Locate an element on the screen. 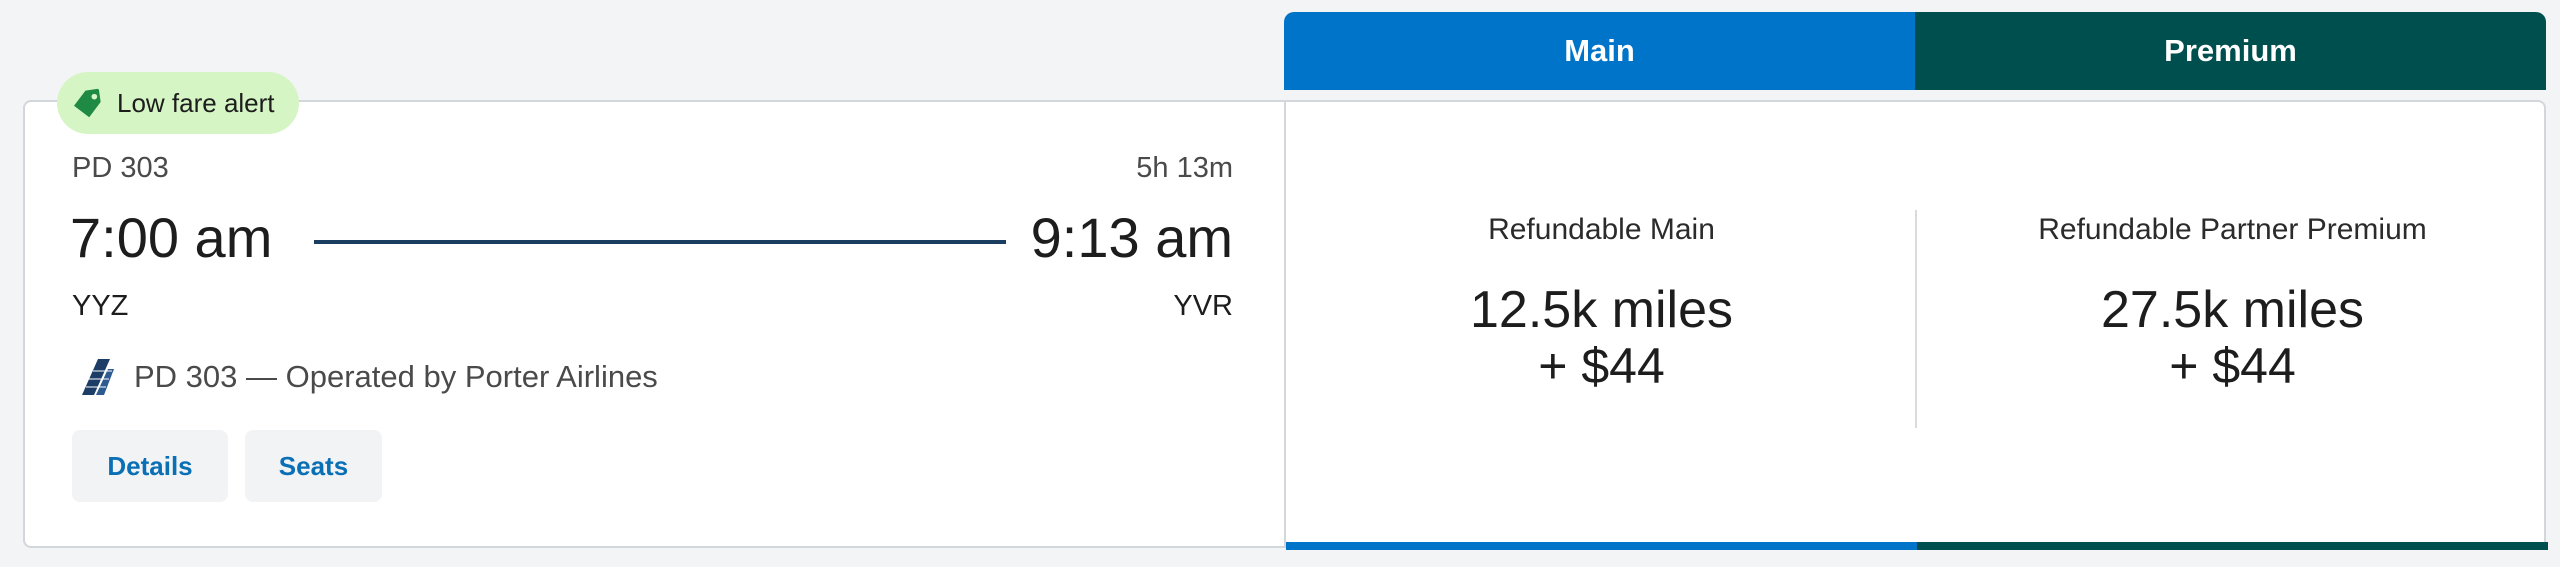 This screenshot has width=2560, height=567. tab-premium: Premium is located at coordinates (2230, 51).